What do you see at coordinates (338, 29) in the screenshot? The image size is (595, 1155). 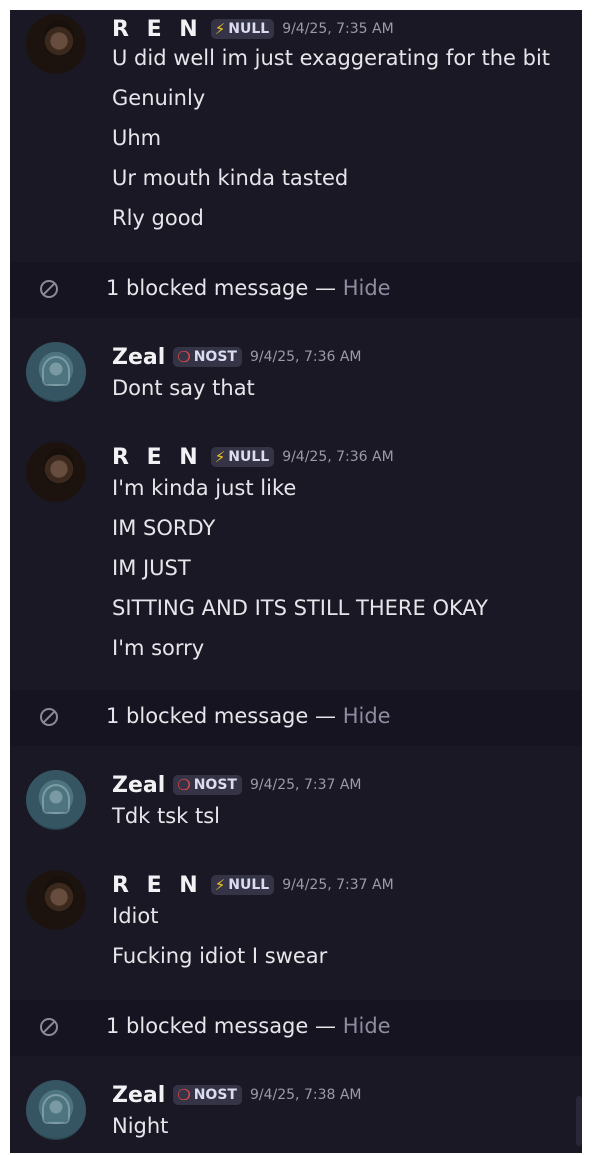 I see `timestamp: 9/4/25, 7:35 AM` at bounding box center [338, 29].